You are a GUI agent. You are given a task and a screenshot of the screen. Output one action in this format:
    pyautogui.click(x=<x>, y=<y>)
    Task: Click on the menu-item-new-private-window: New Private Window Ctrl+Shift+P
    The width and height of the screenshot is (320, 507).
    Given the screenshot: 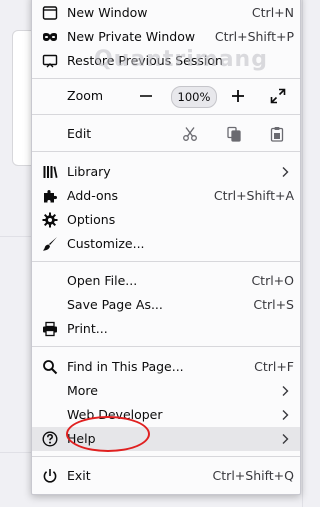 What is the action you would take?
    pyautogui.click(x=166, y=37)
    